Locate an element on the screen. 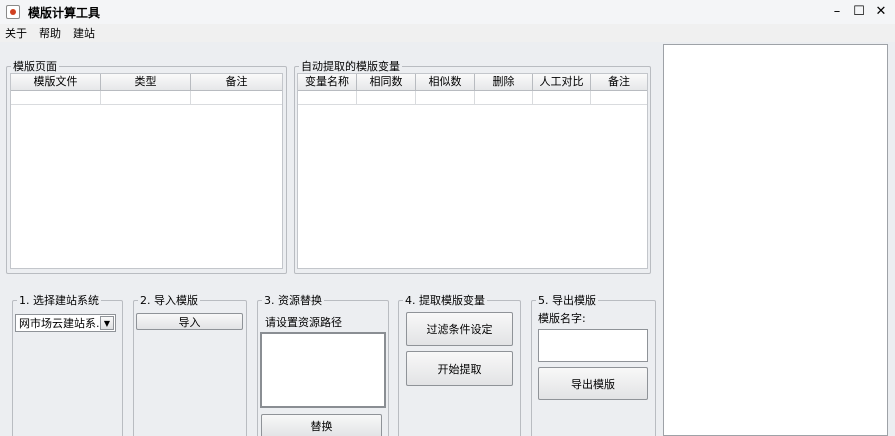  site-system-select: 网市场云建站系... ▼ is located at coordinates (65, 323).